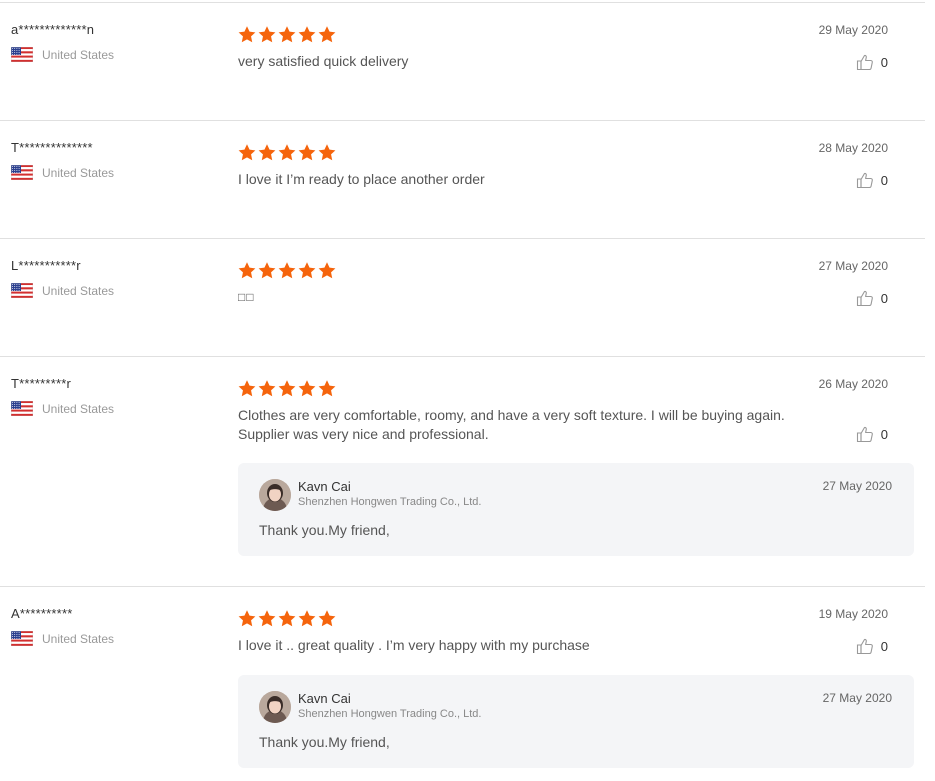  What do you see at coordinates (42, 613) in the screenshot?
I see `reviewer-name: A**********` at bounding box center [42, 613].